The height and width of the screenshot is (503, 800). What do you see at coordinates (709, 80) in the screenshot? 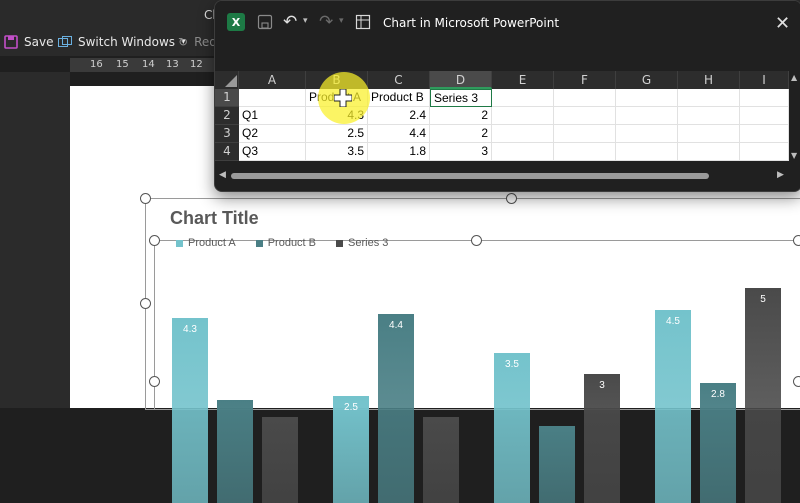
I see `column-header-h: H` at bounding box center [709, 80].